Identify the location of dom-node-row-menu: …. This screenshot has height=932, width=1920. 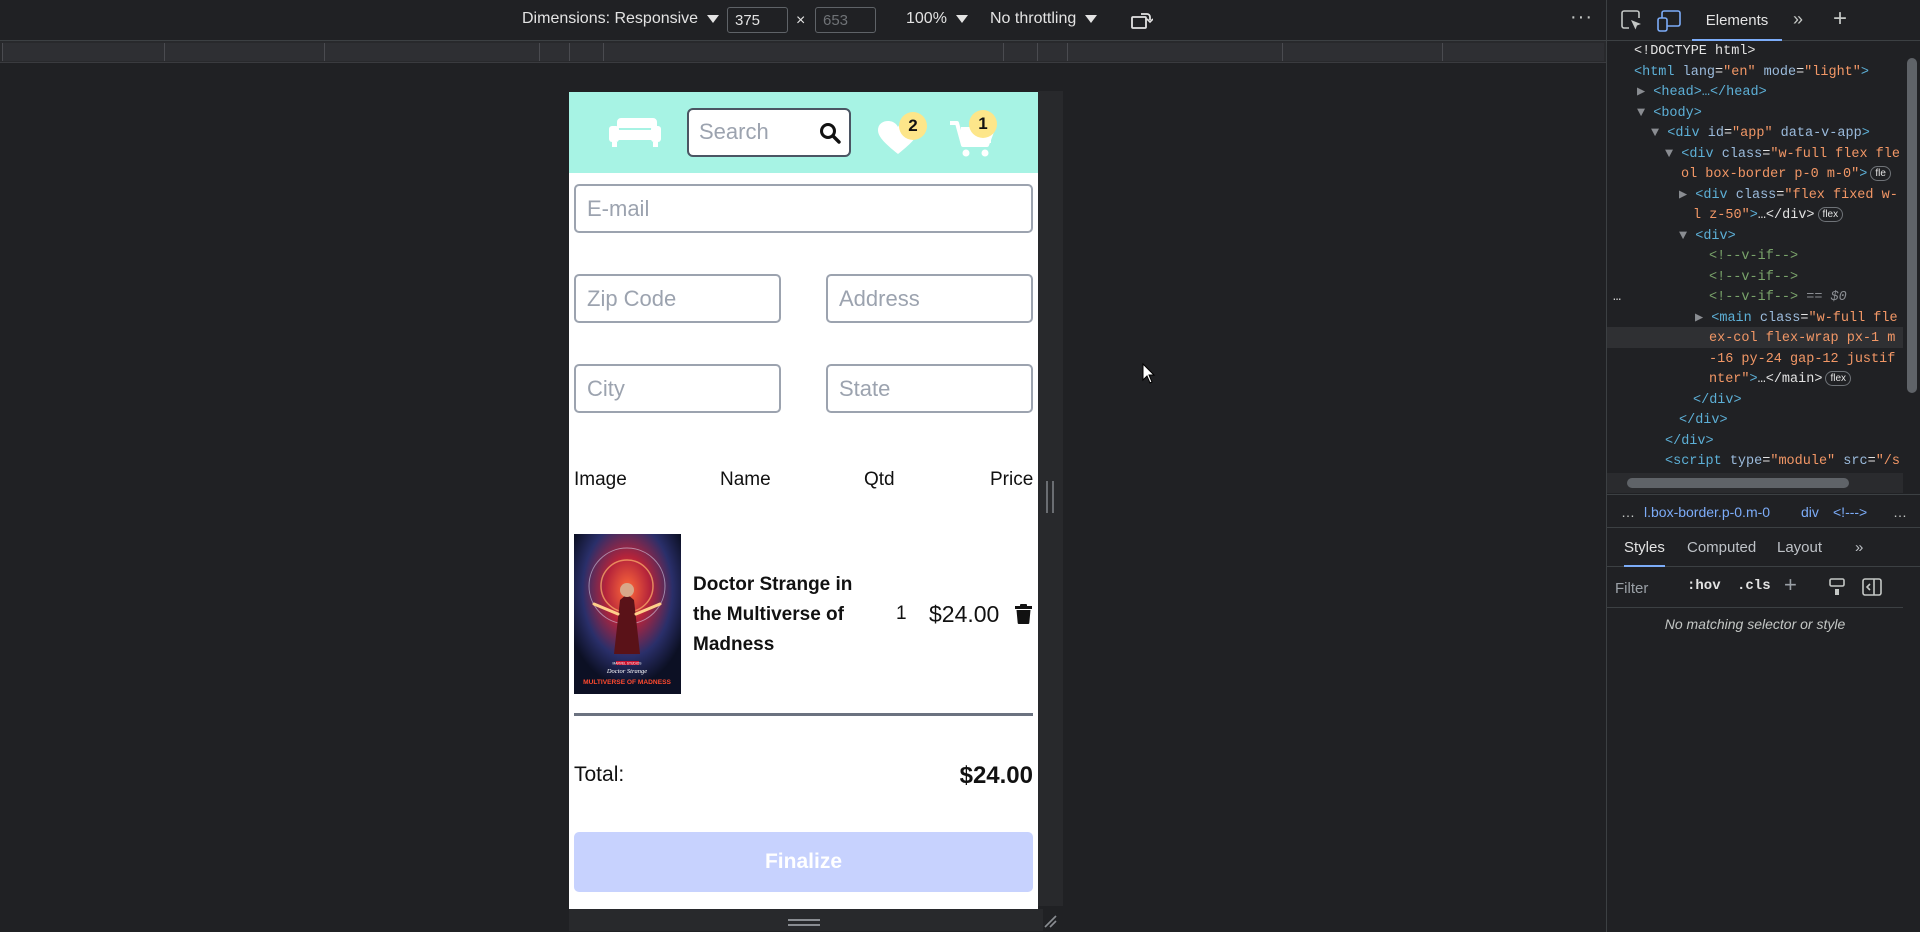
(1617, 298).